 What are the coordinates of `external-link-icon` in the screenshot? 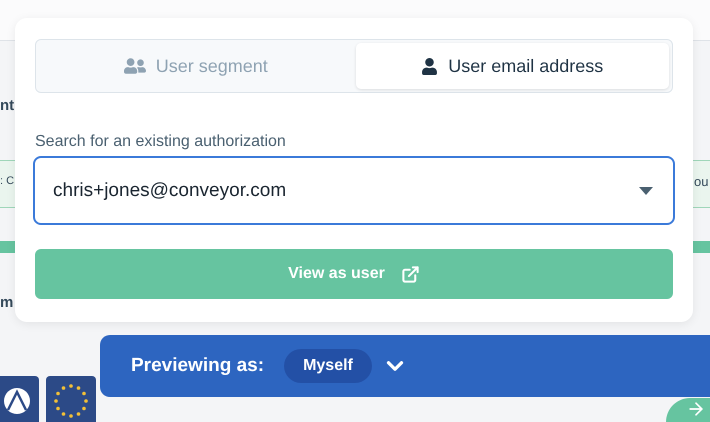 It's located at (410, 274).